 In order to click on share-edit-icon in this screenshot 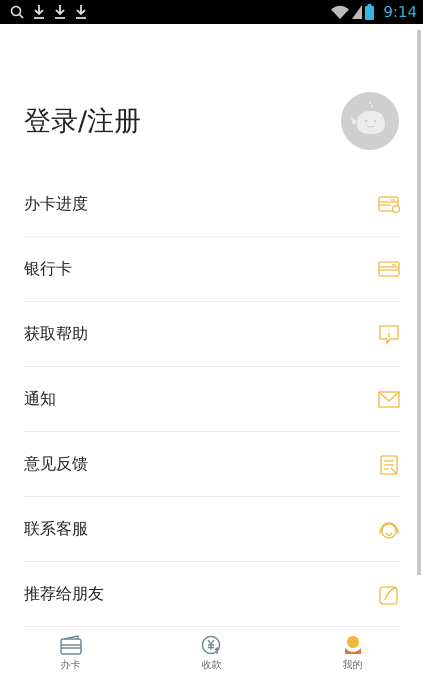, I will do `click(389, 594)`.